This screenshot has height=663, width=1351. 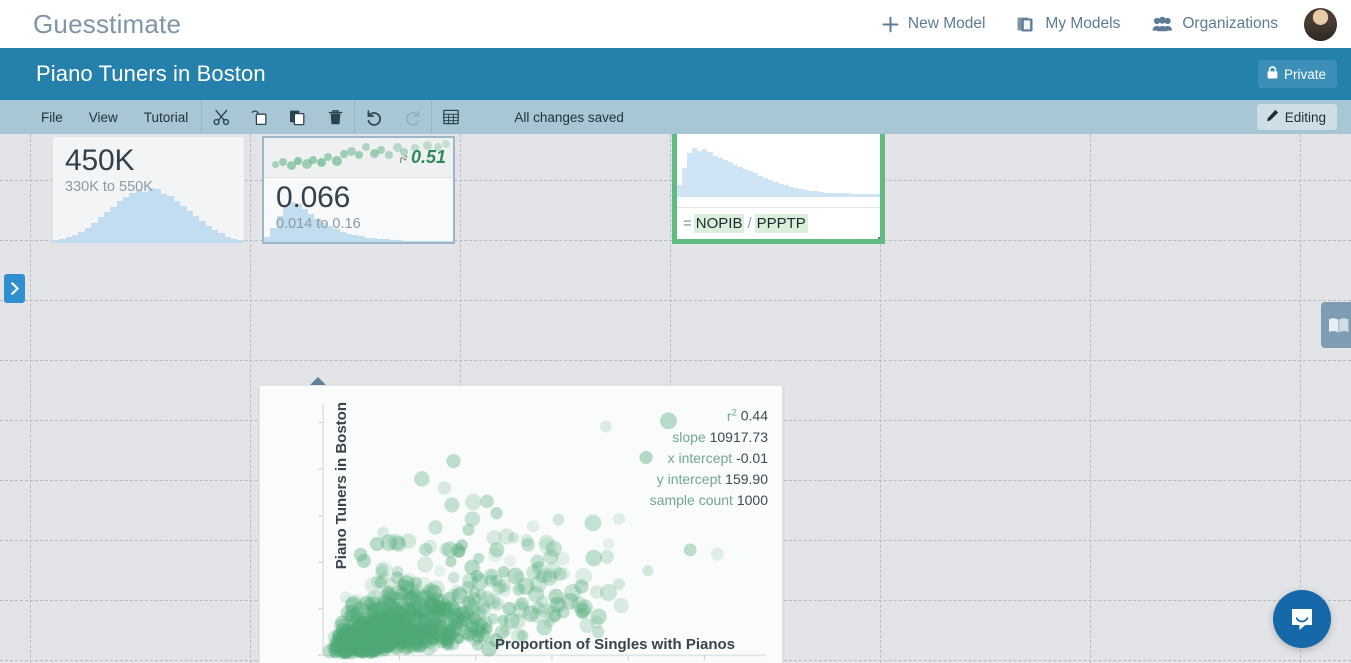 I want to click on metric-node-population: 450K 330K to 550K, so click(x=148, y=190).